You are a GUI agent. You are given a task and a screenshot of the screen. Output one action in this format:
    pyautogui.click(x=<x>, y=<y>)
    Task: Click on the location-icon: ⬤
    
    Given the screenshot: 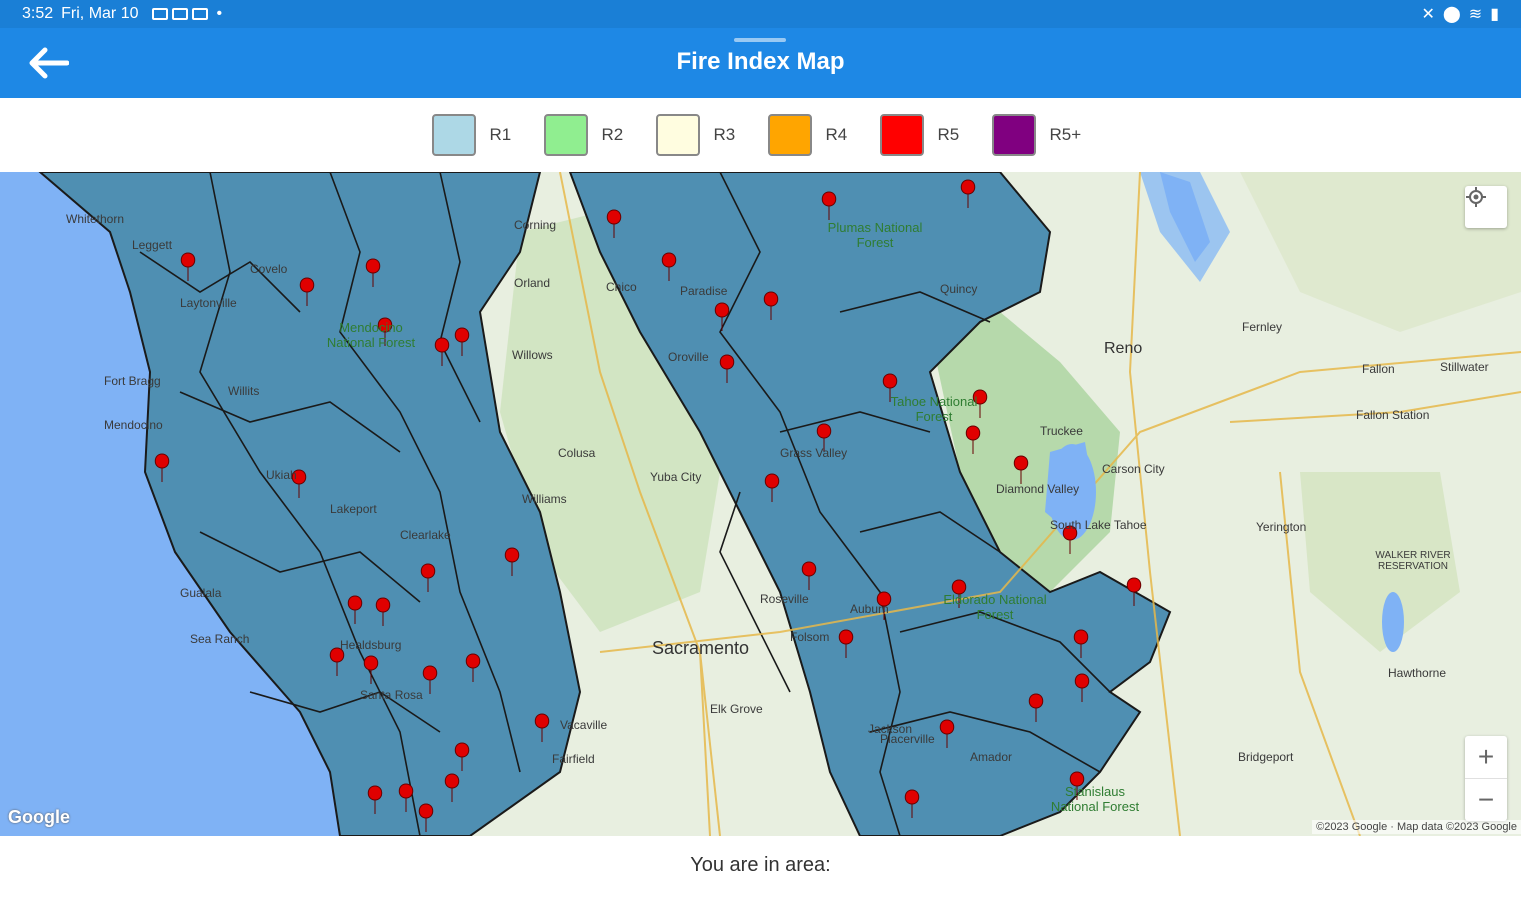 What is the action you would take?
    pyautogui.click(x=1451, y=14)
    